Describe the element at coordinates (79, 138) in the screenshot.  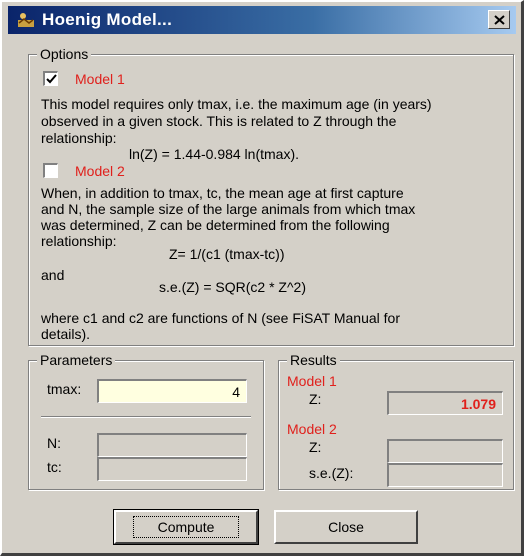
I see `model1-desc-line3: relationship:` at that location.